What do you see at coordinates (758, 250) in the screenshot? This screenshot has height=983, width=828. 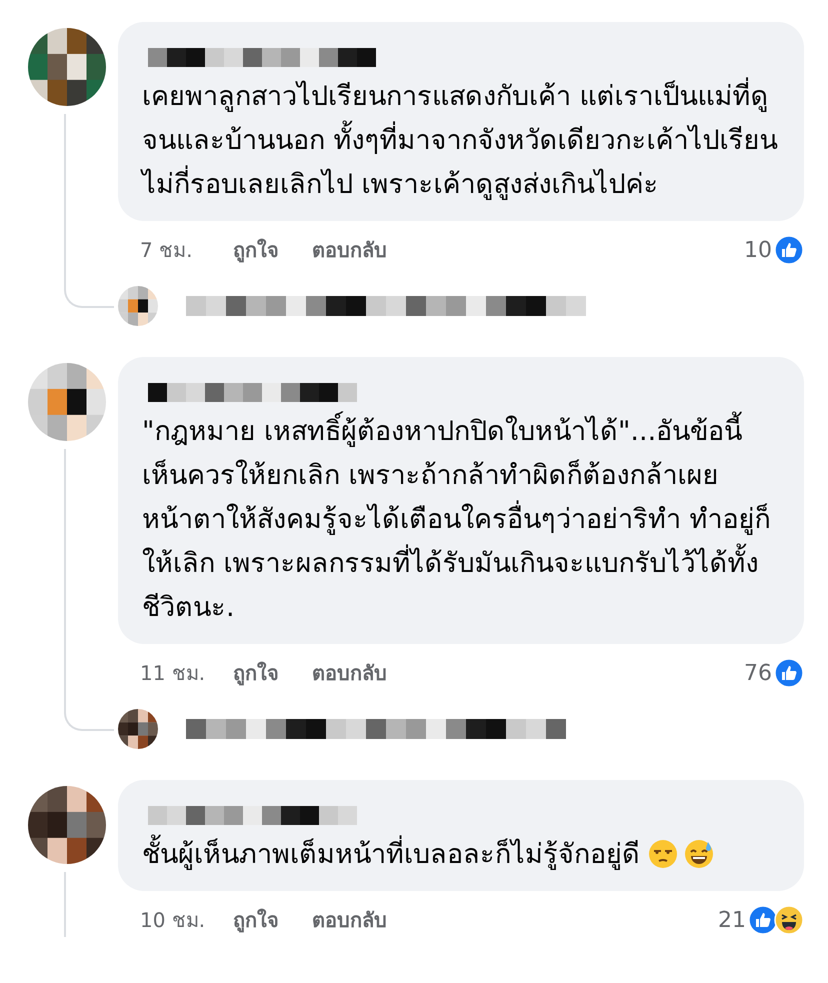 I see `reaction-count: 10` at bounding box center [758, 250].